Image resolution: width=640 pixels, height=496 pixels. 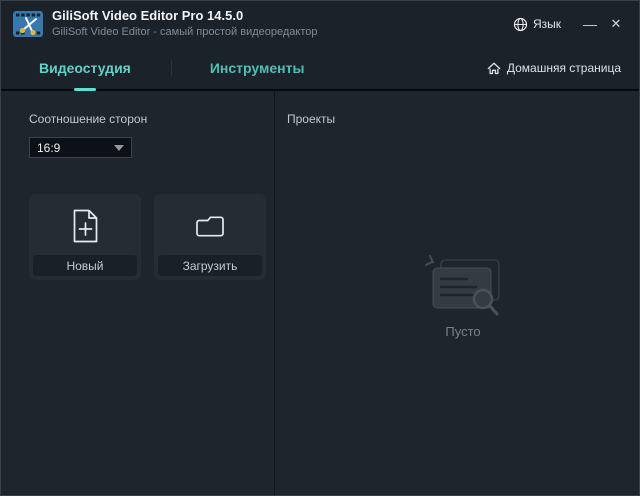 I want to click on document-plus-icon, so click(x=85, y=226).